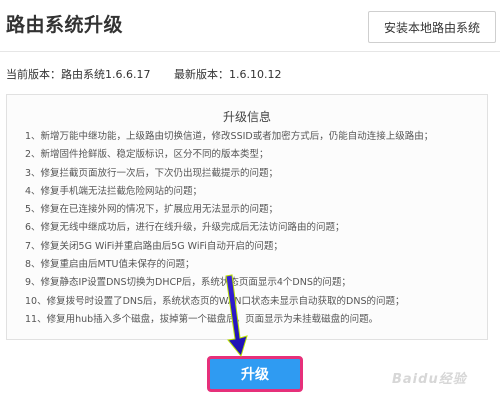 The width and height of the screenshot is (500, 411). I want to click on list-item: 6、修复无线中继成功后，进行在线升级，升级完成后无法访问路由的问题；, so click(185, 228).